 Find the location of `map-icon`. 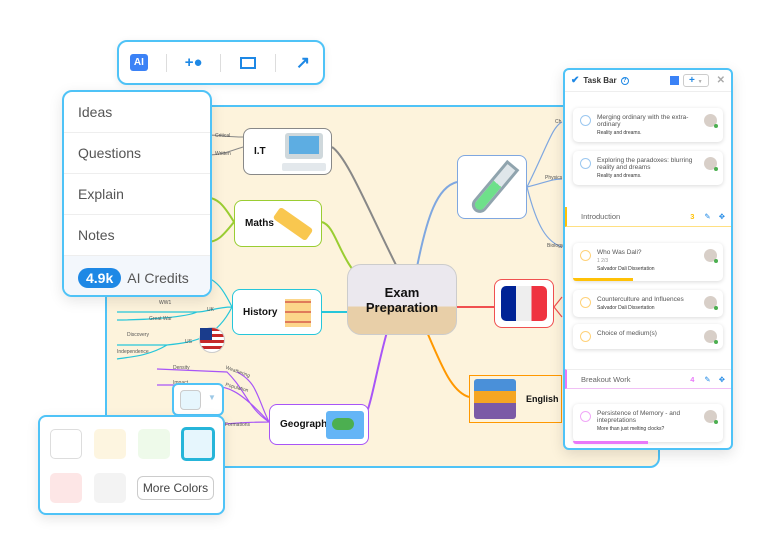

map-icon is located at coordinates (345, 425).